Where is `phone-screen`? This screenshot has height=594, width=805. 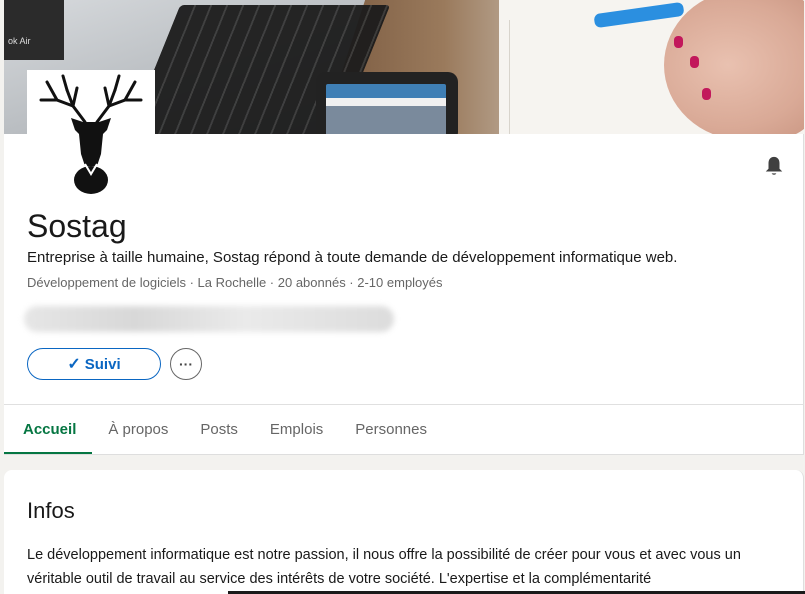 phone-screen is located at coordinates (386, 109).